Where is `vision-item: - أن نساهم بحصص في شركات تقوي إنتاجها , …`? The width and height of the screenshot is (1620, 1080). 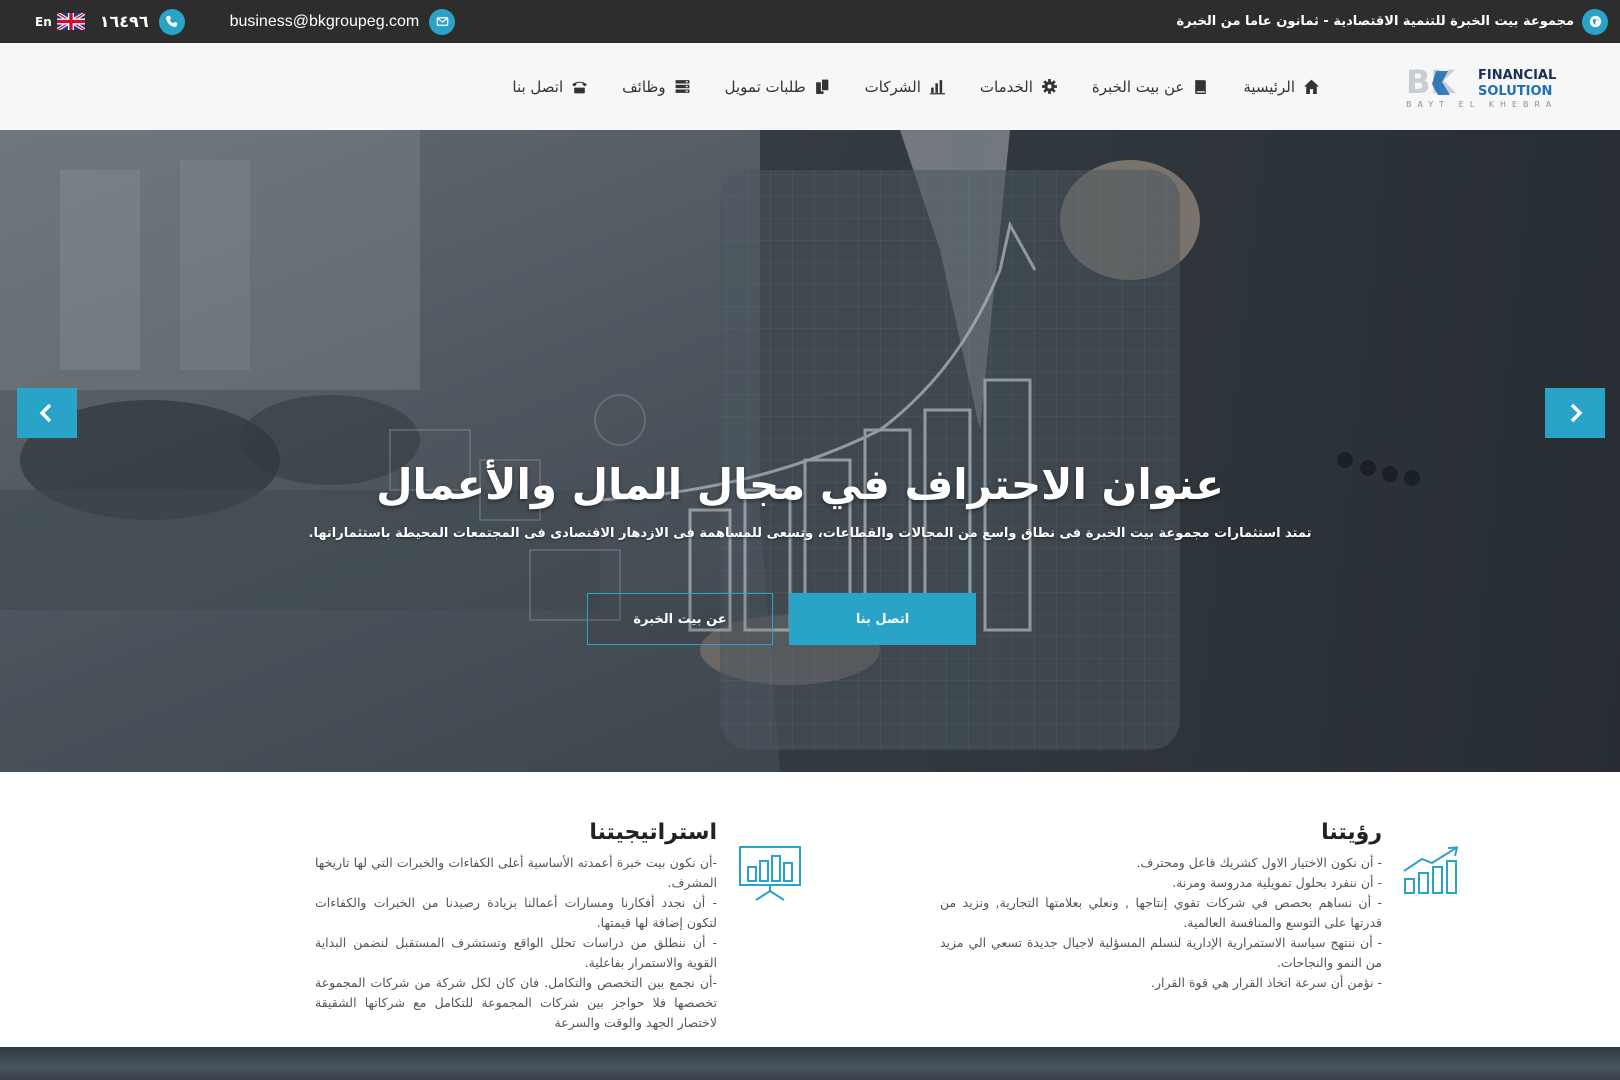
vision-item: - أن نساهم بحصص في شركات تقوي إنتاجها , … is located at coordinates (1161, 912).